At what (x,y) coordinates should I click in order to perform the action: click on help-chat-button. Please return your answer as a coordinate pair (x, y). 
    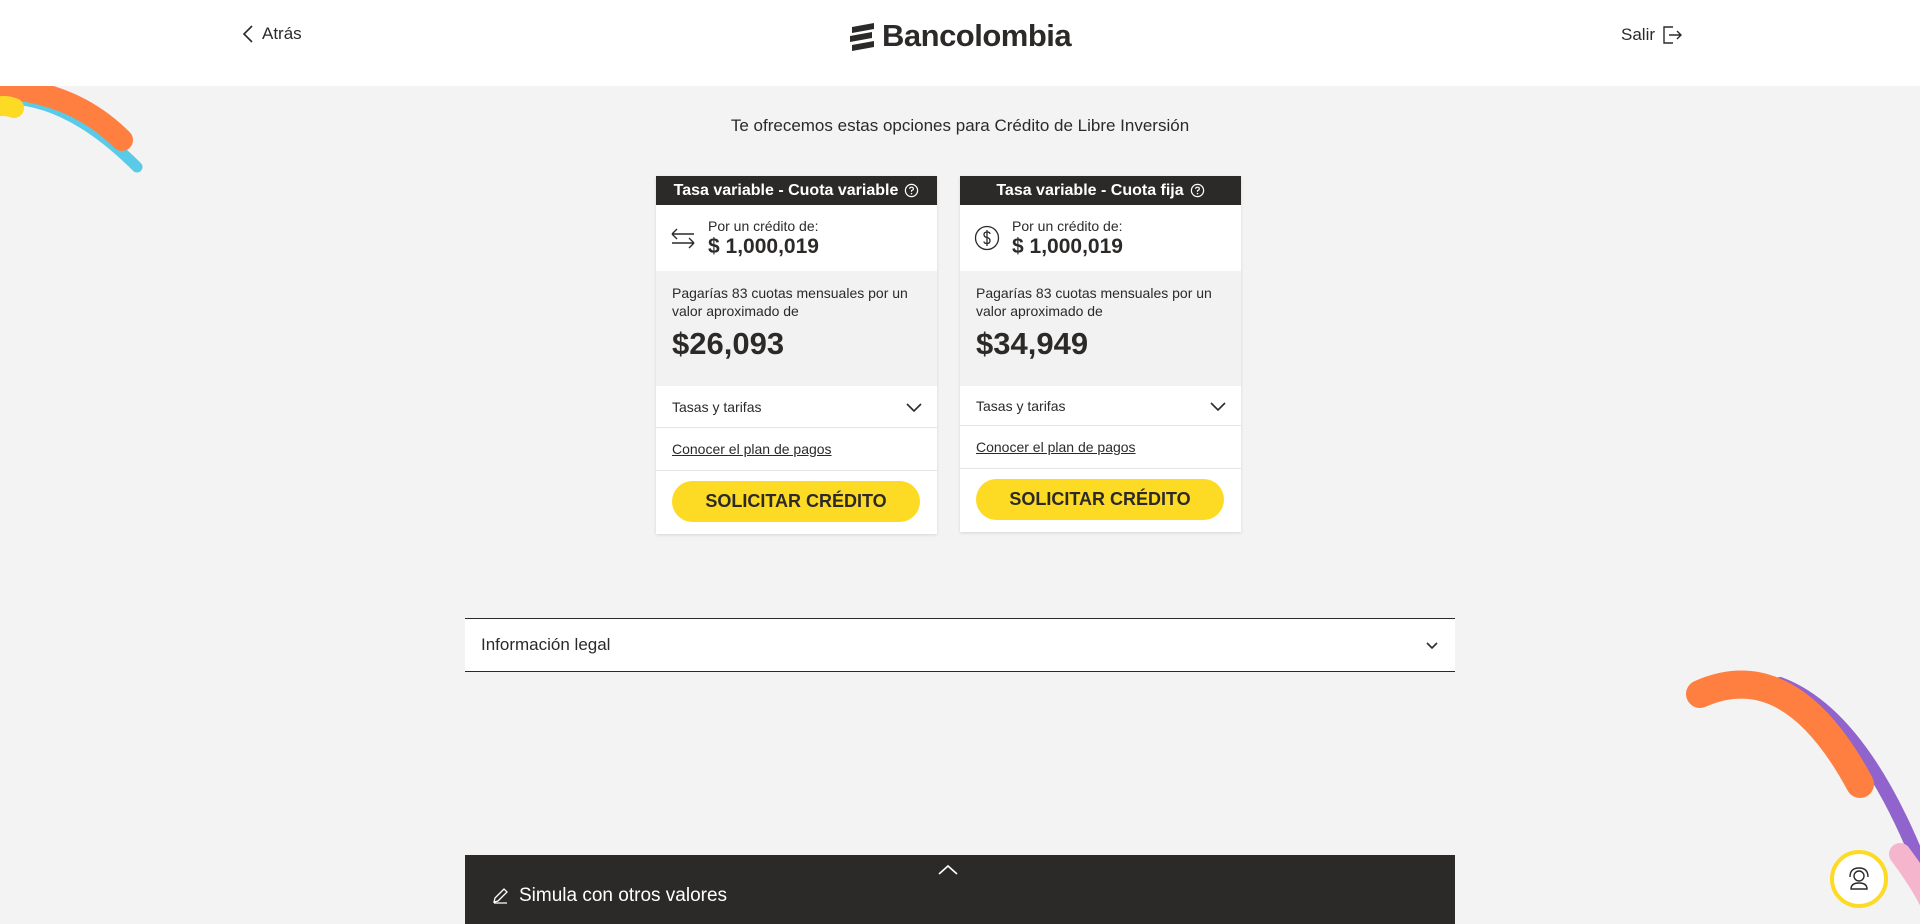
    Looking at the image, I should click on (1859, 879).